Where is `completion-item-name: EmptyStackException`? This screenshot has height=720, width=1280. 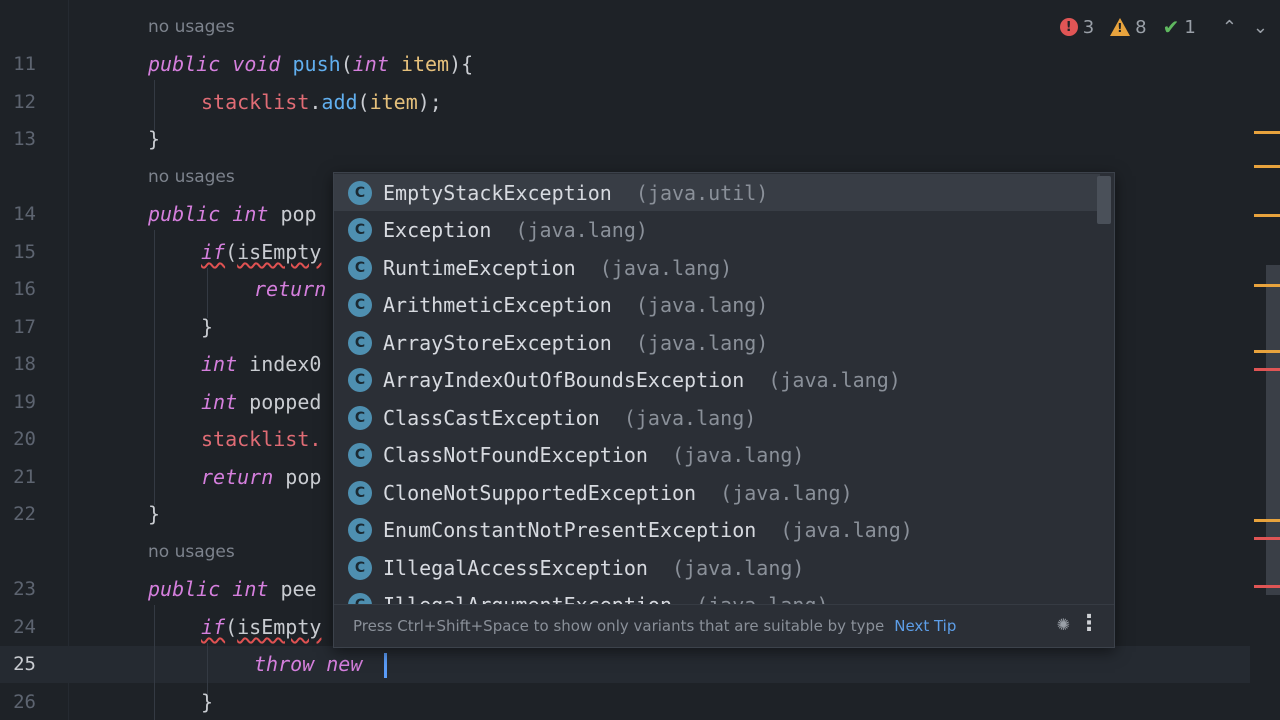 completion-item-name: EmptyStackException is located at coordinates (497, 192).